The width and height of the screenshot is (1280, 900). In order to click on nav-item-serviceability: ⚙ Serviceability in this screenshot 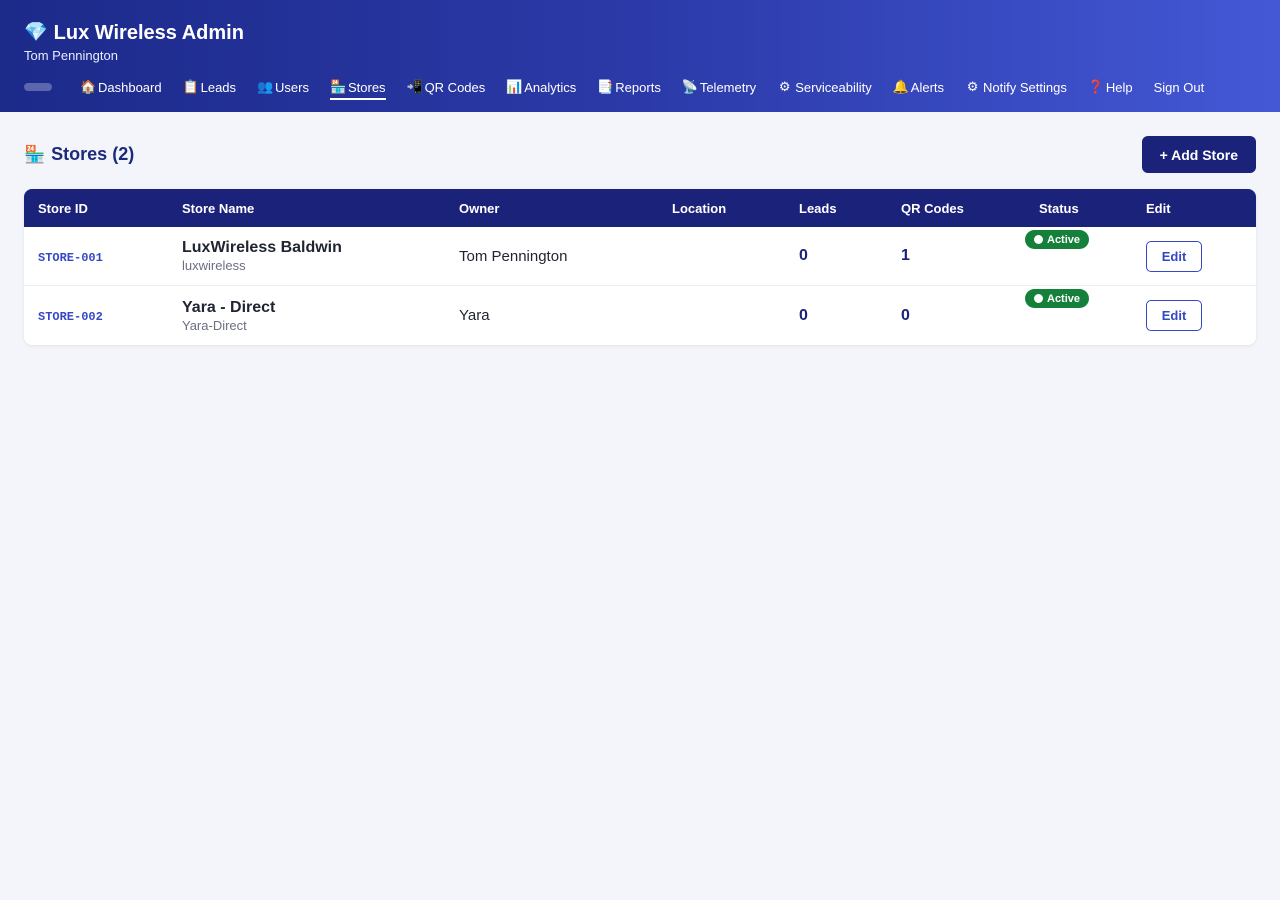, I will do `click(824, 87)`.